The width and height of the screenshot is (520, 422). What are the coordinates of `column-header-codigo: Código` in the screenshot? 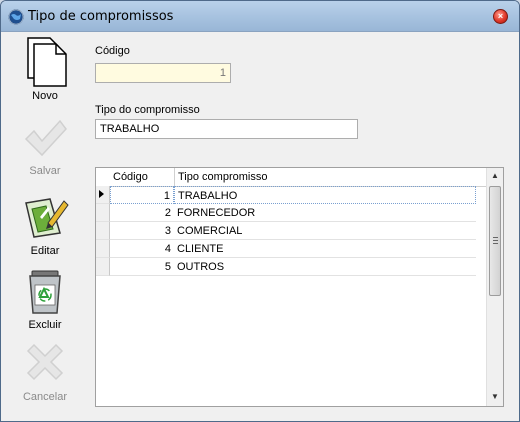 It's located at (142, 177).